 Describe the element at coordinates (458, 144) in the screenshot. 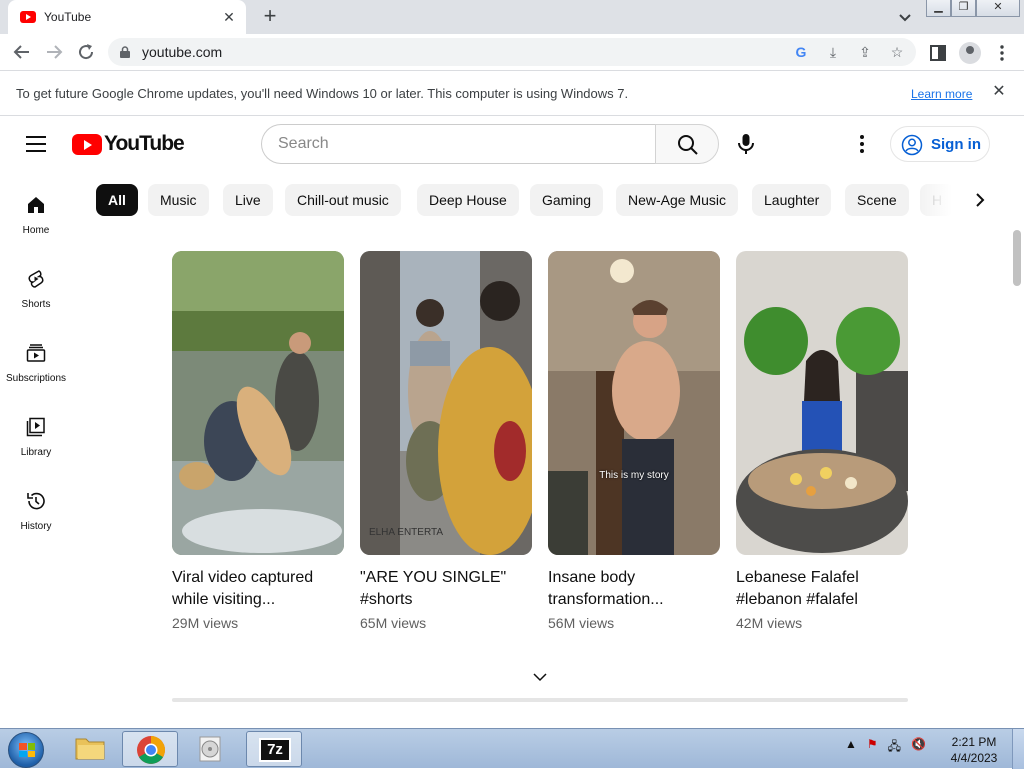

I see `search-input: Search` at that location.